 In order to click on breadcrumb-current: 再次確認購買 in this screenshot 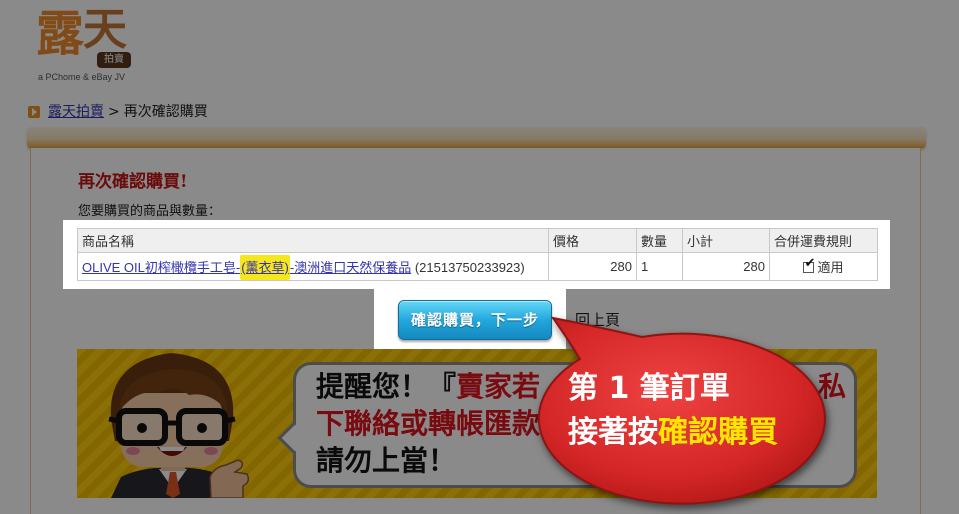, I will do `click(165, 112)`.